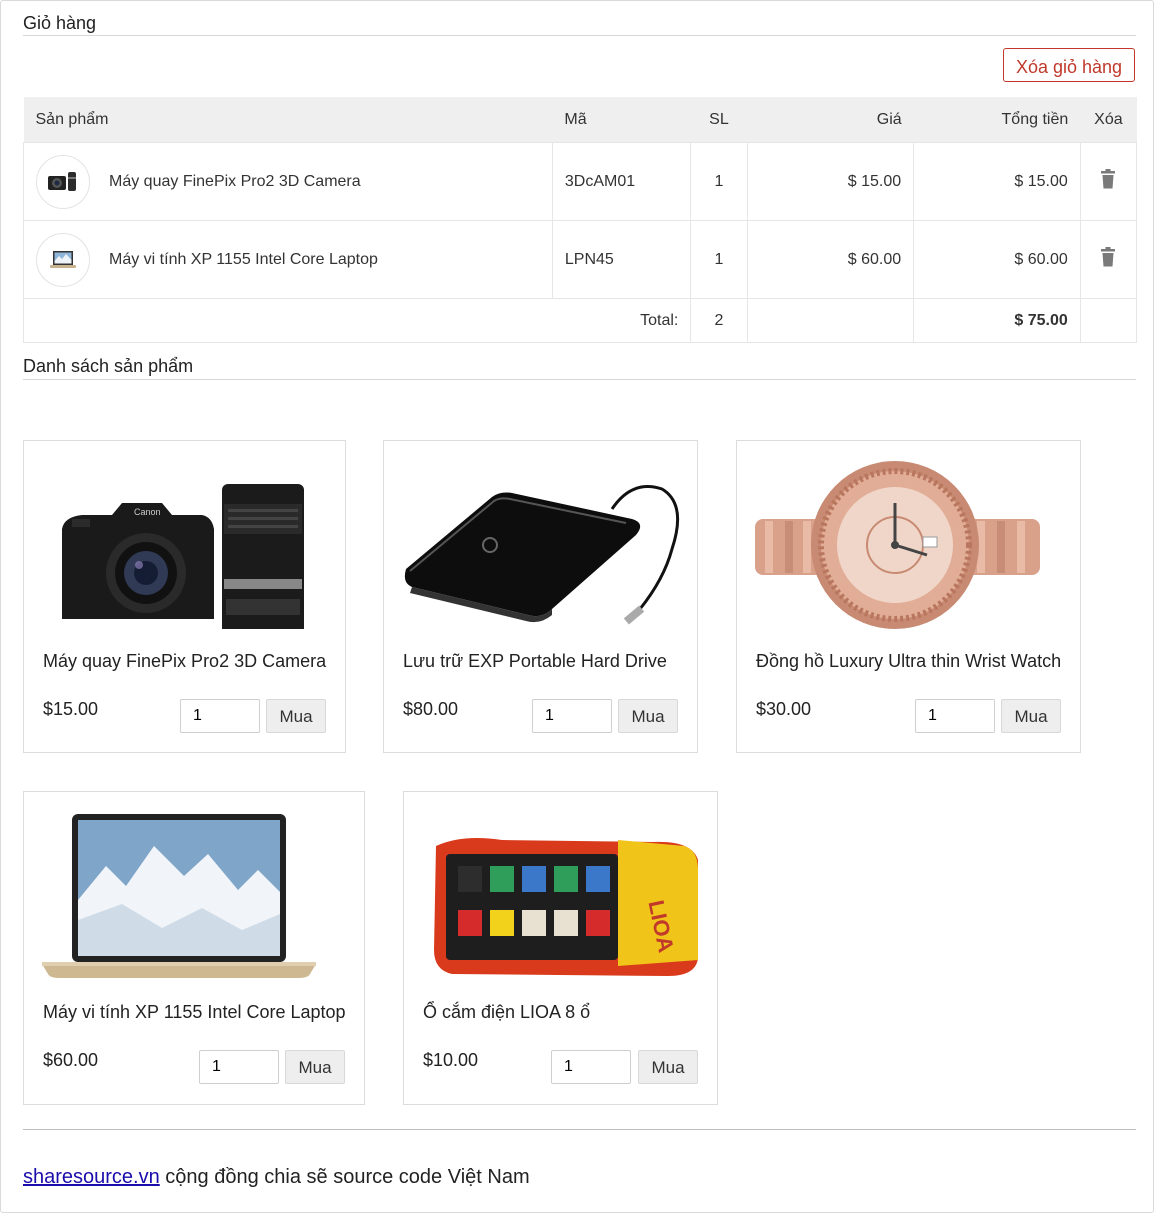  Describe the element at coordinates (579, 1129) in the screenshot. I see `footer-divider` at that location.